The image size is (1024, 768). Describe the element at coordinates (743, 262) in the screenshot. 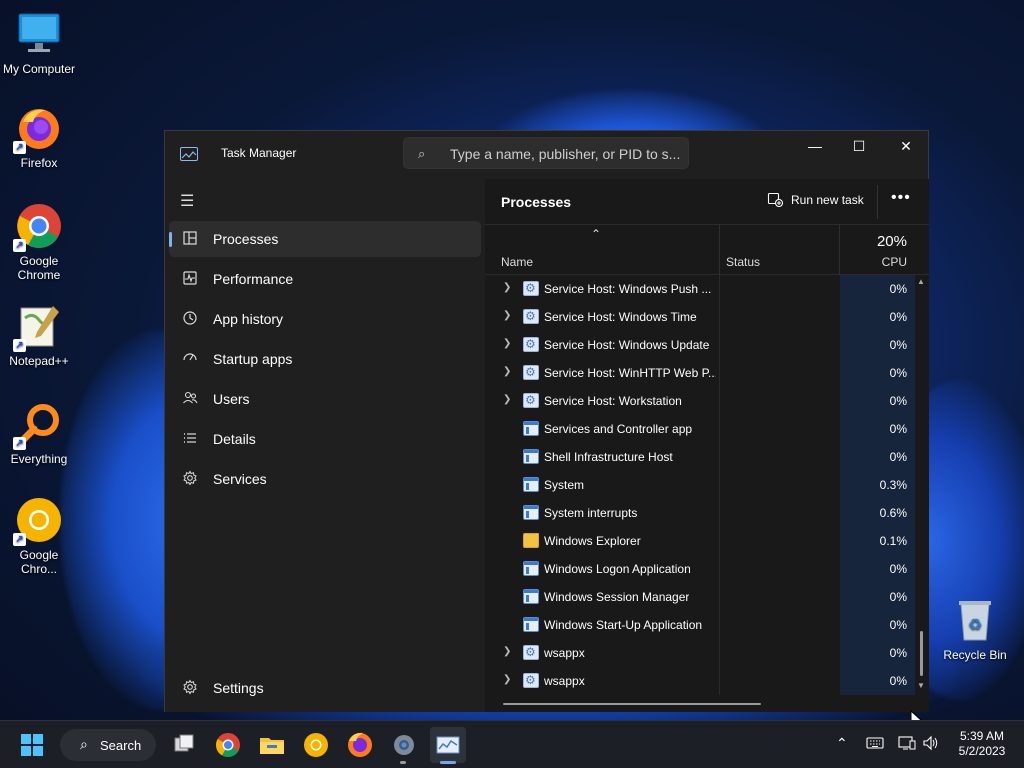

I see `column-header-status: Status` at that location.